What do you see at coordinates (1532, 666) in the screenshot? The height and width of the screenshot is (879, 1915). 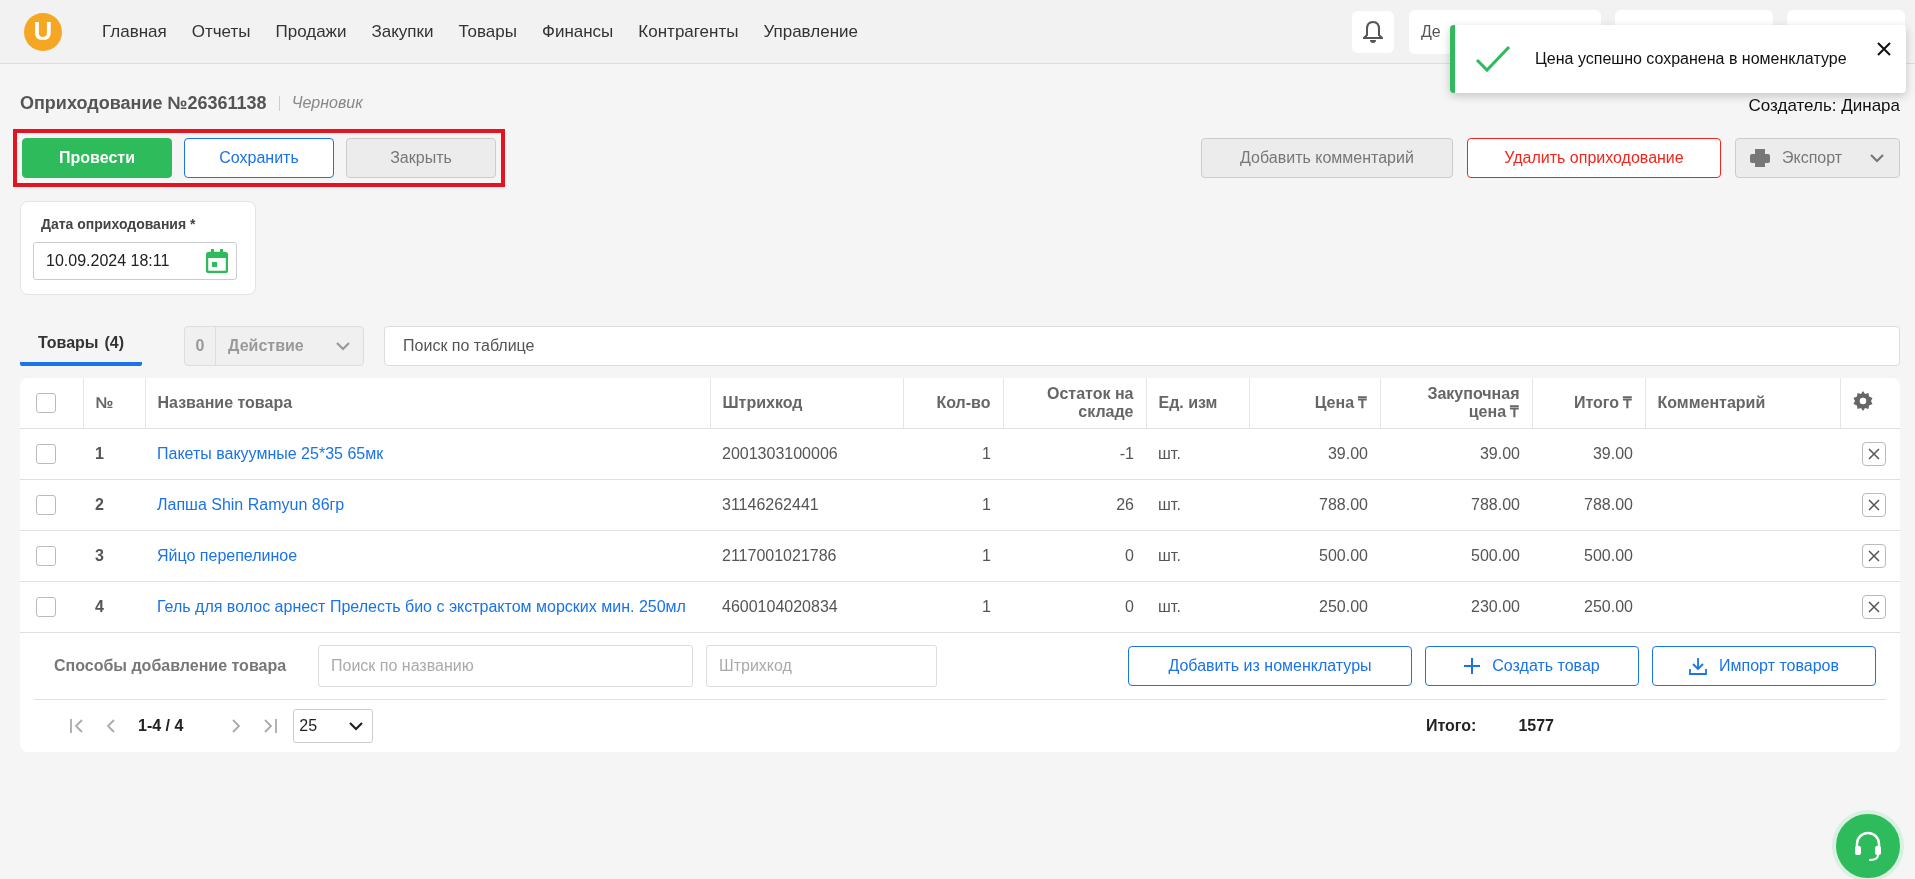 I see `create-product-button: Создать товар` at bounding box center [1532, 666].